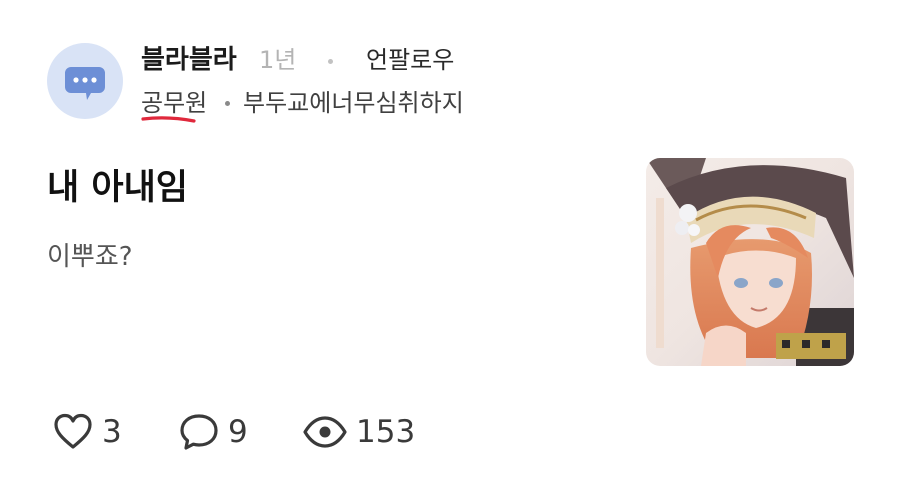  What do you see at coordinates (73, 431) in the screenshot?
I see `heart-icon` at bounding box center [73, 431].